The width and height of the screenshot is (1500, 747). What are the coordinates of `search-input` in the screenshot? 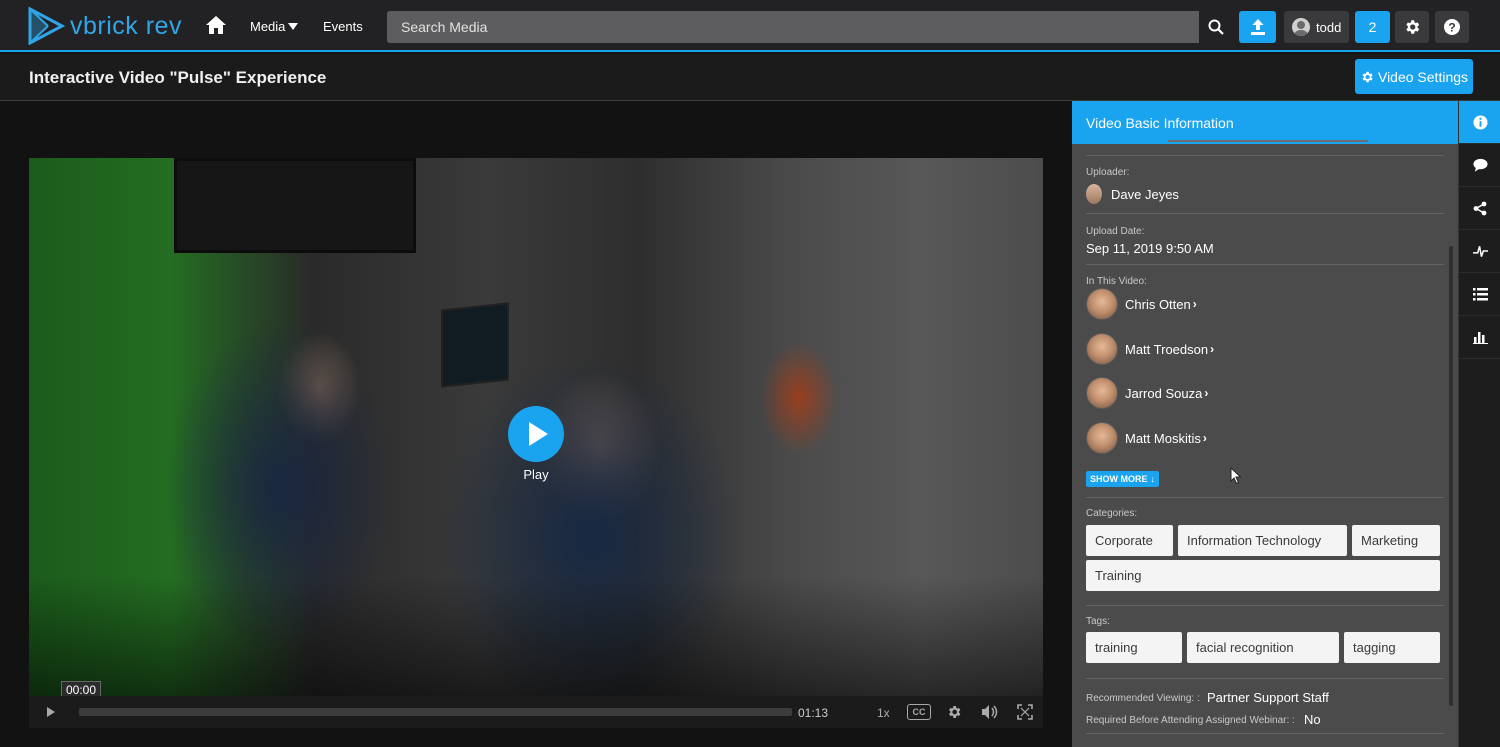 It's located at (793, 27).